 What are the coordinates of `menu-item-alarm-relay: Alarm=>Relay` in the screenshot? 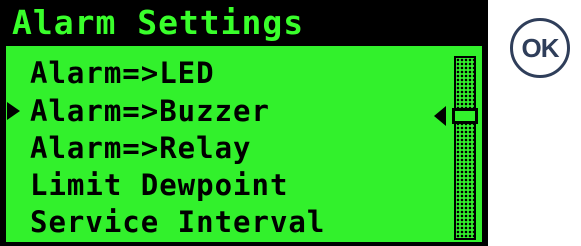 It's located at (226, 148).